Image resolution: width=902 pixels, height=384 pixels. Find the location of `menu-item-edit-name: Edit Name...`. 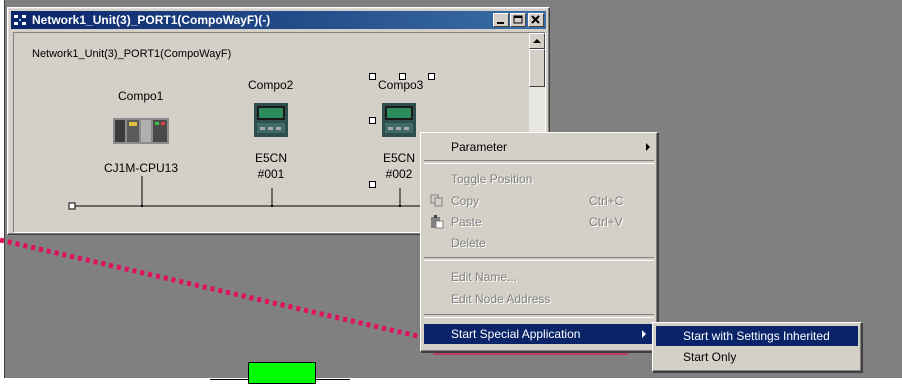

menu-item-edit-name: Edit Name... is located at coordinates (539, 277).